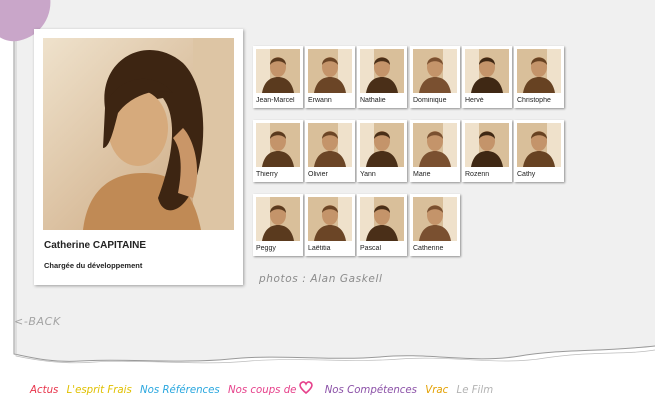  I want to click on nav-item-references: Nos Références, so click(180, 390).